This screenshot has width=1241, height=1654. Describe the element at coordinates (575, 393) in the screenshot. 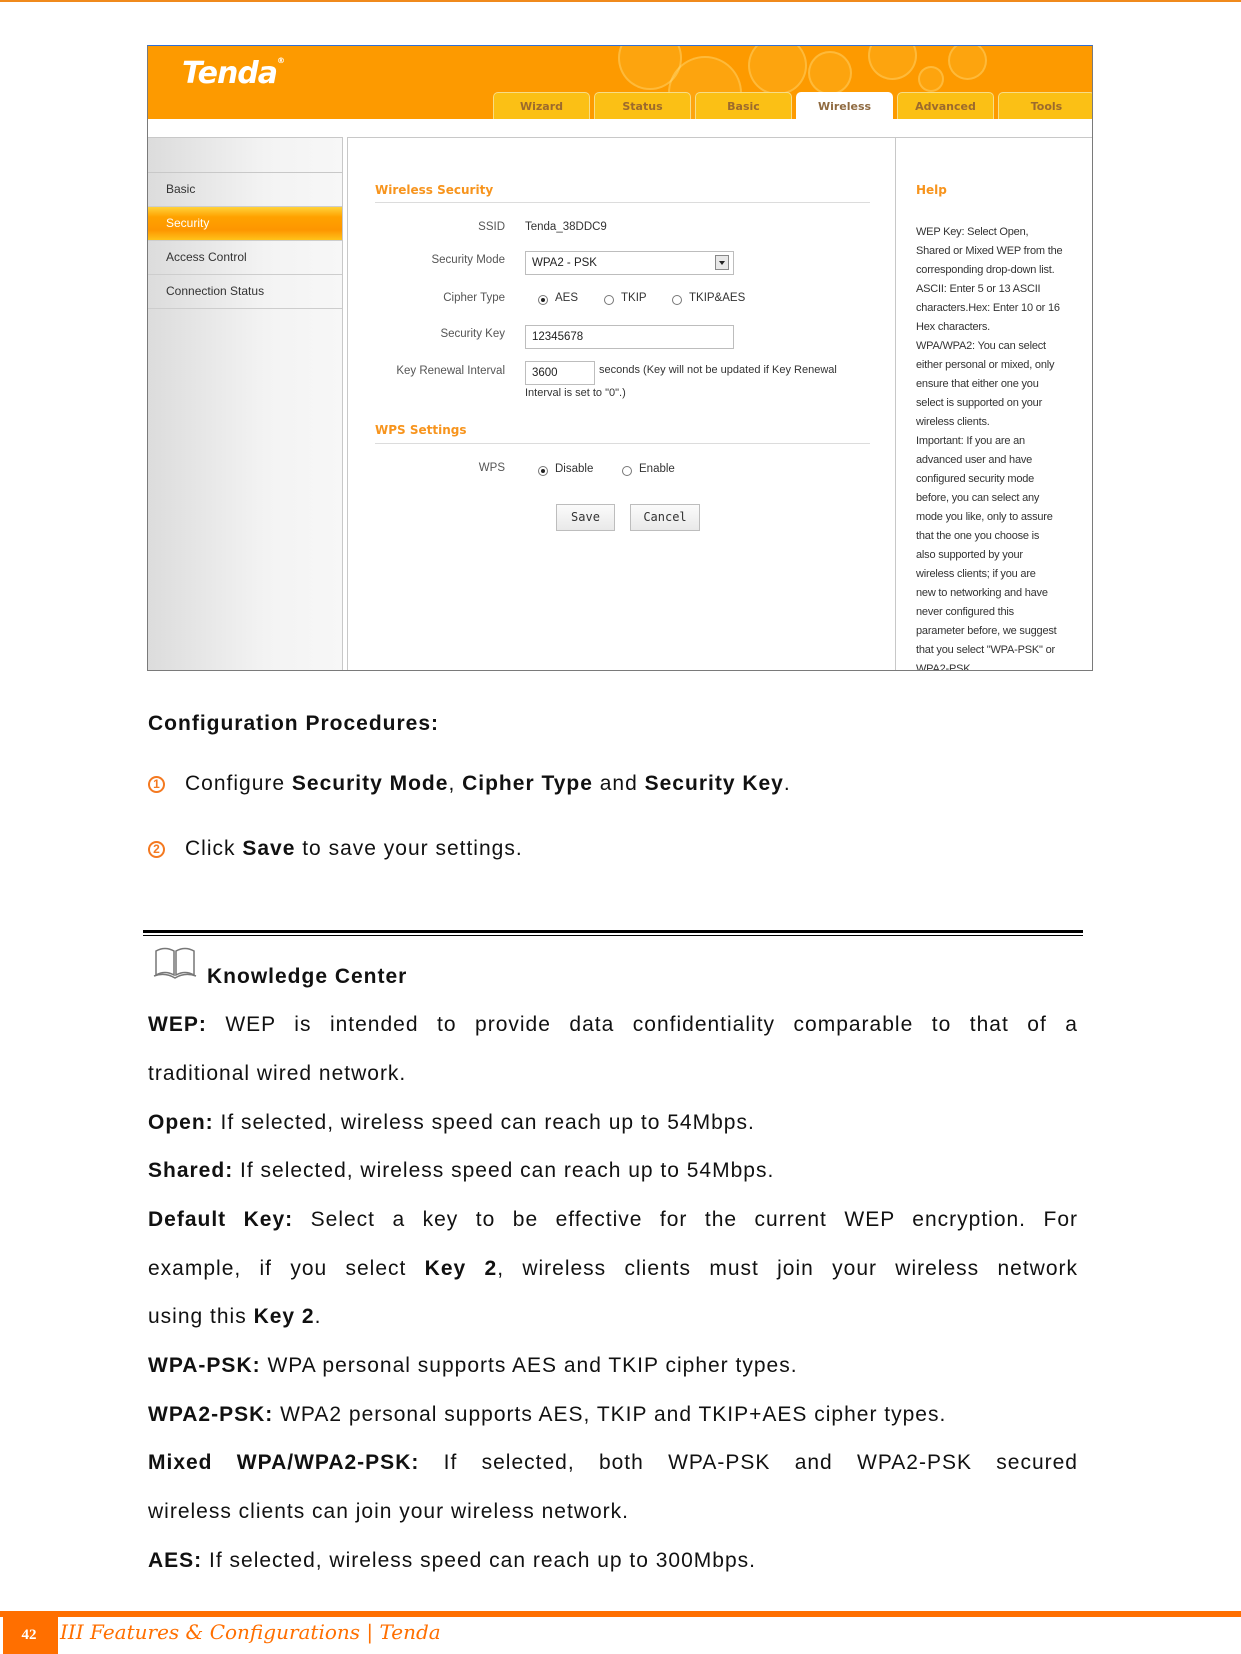

I see `key-renewal-note-cont: Interval is set to "0".)` at that location.